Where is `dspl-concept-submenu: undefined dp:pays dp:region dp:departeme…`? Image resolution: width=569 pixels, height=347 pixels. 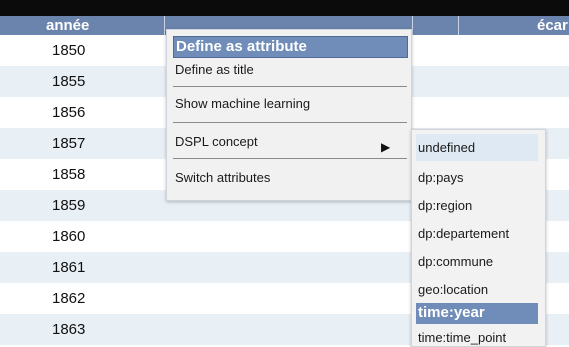
dspl-concept-submenu: undefined dp:pays dp:region dp:departeme… is located at coordinates (478, 238).